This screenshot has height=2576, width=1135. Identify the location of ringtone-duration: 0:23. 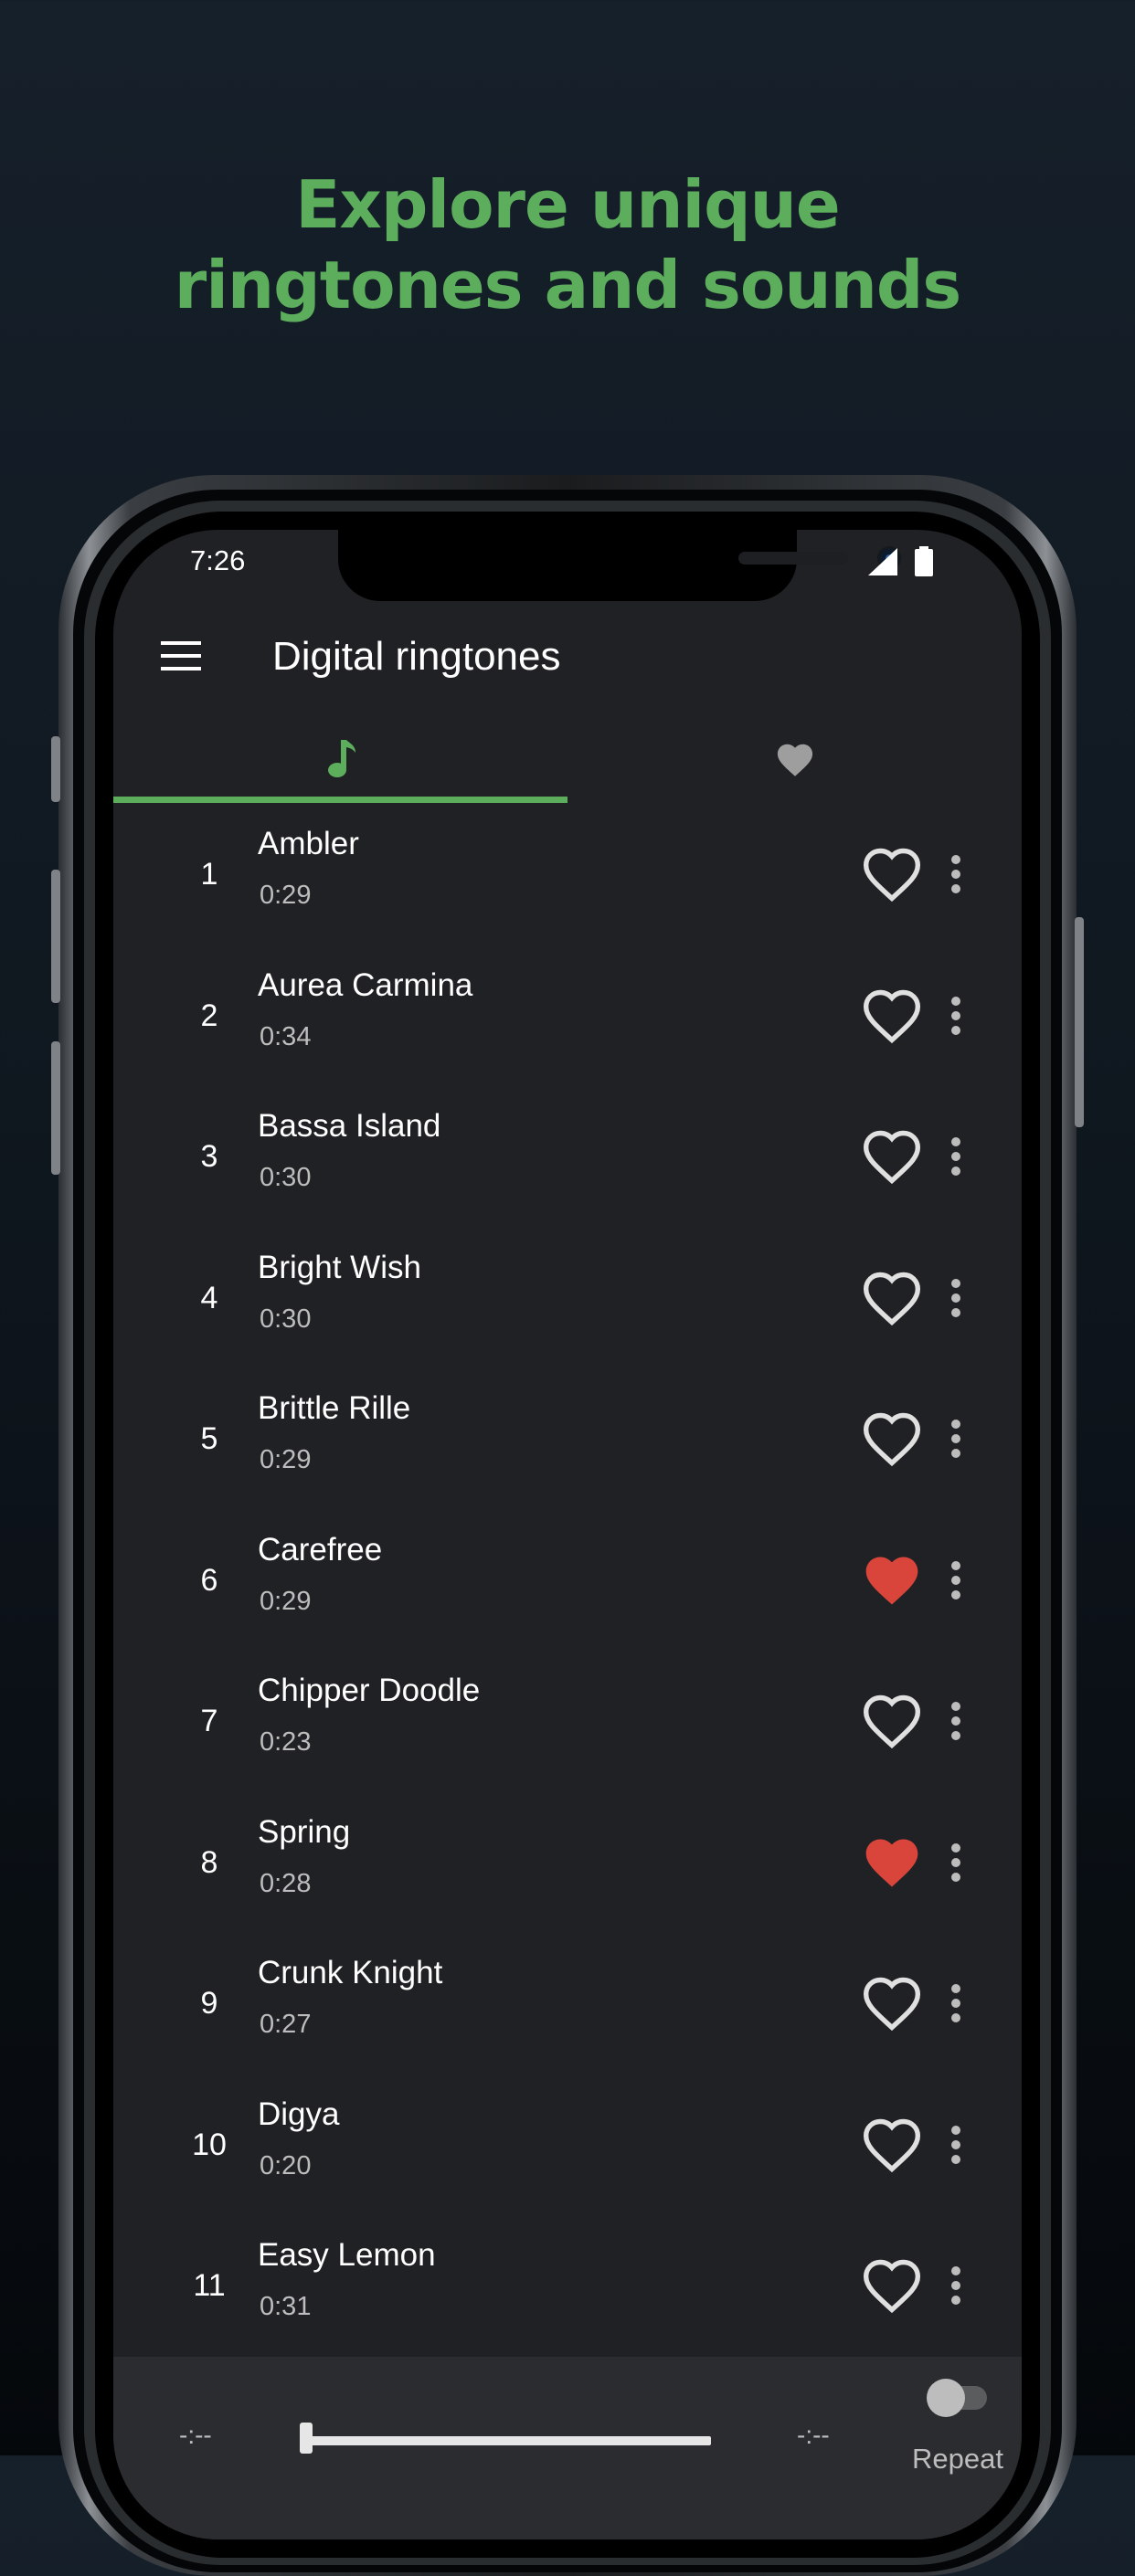
(286, 1742).